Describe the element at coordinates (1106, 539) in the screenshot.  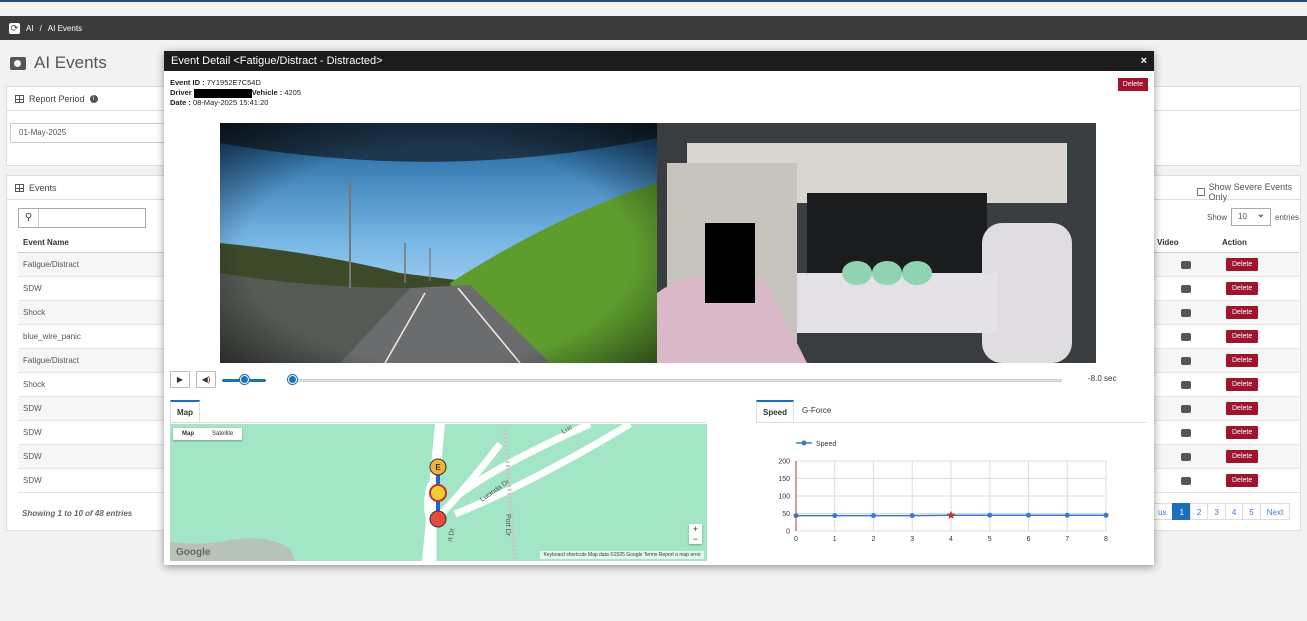
I see `x-tick-label: 8` at that location.